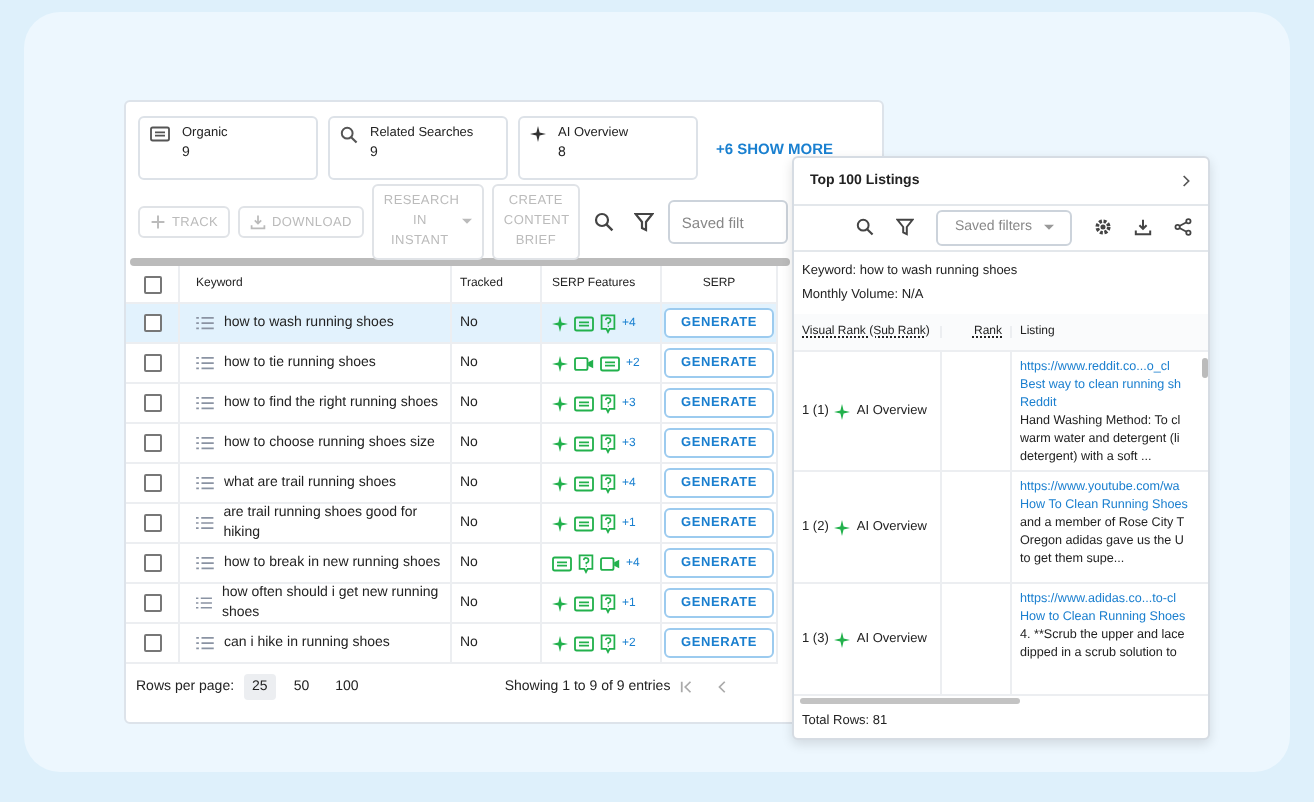  What do you see at coordinates (1183, 227) in the screenshot?
I see `share-icon` at bounding box center [1183, 227].